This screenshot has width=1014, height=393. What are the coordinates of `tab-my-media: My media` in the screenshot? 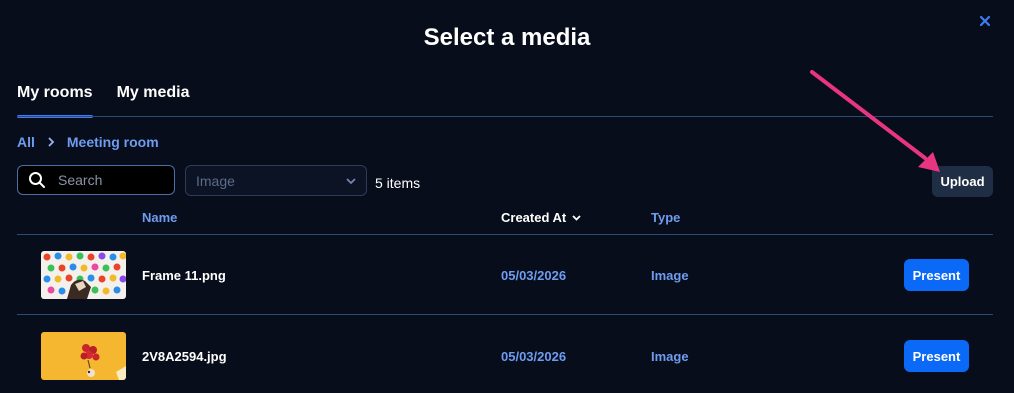 It's located at (153, 99).